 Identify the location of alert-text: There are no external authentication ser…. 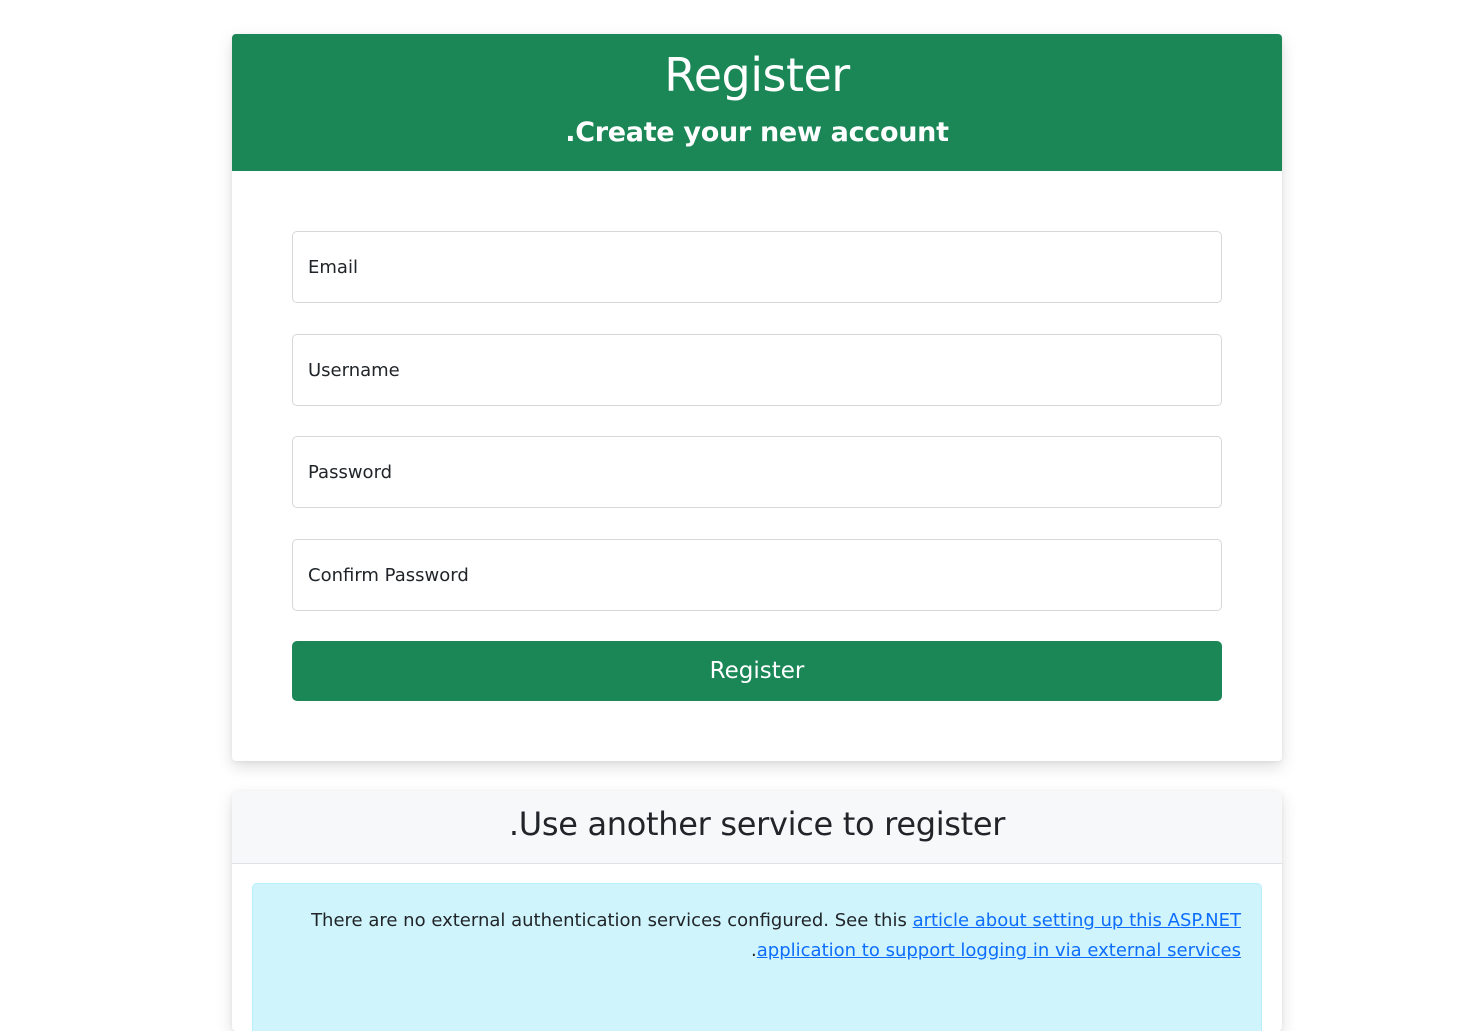
(612, 920).